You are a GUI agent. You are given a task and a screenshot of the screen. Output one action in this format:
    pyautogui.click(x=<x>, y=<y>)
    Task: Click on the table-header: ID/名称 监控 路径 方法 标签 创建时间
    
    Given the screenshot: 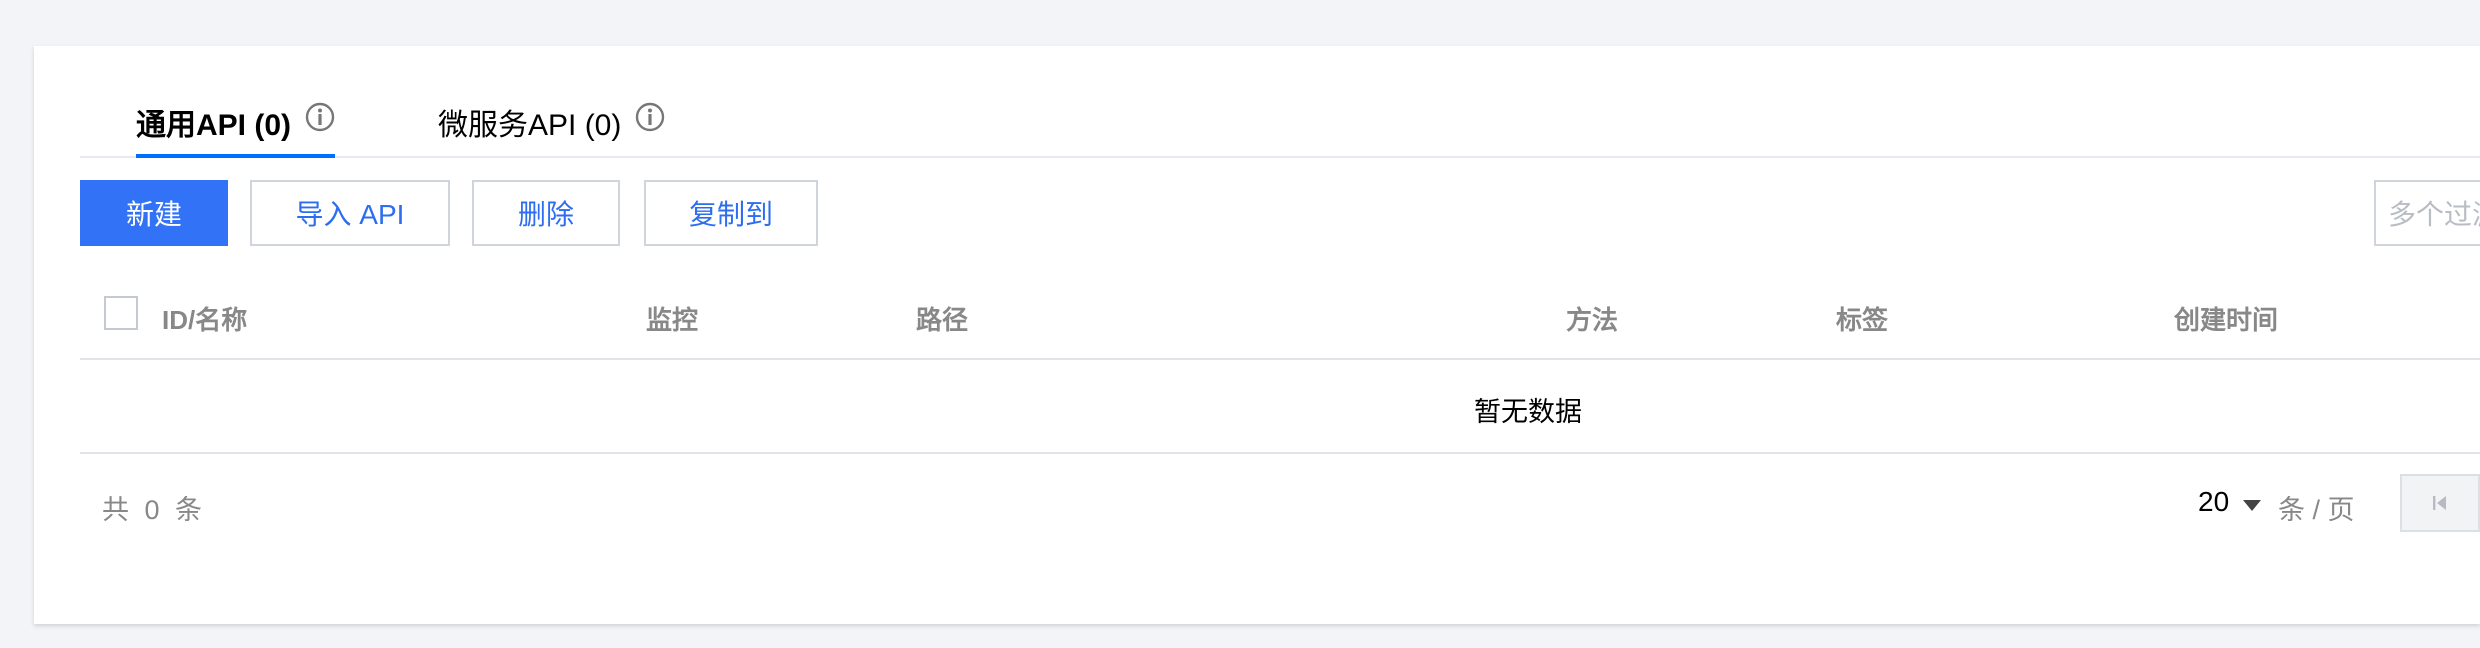 What is the action you would take?
    pyautogui.click(x=1280, y=319)
    